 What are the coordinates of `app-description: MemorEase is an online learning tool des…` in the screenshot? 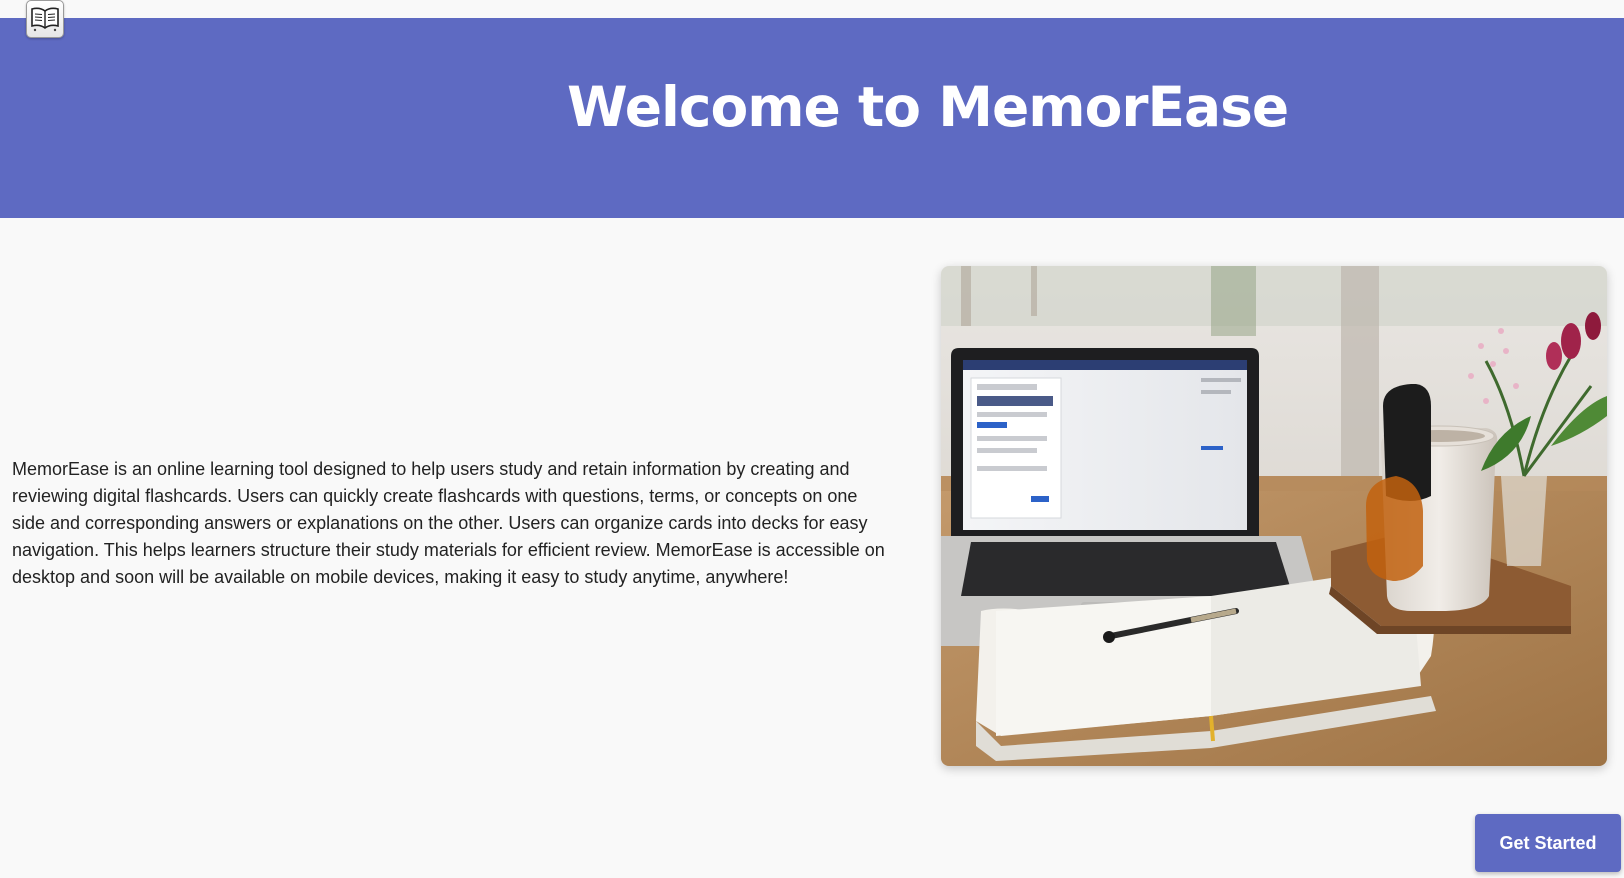 It's located at (448, 523).